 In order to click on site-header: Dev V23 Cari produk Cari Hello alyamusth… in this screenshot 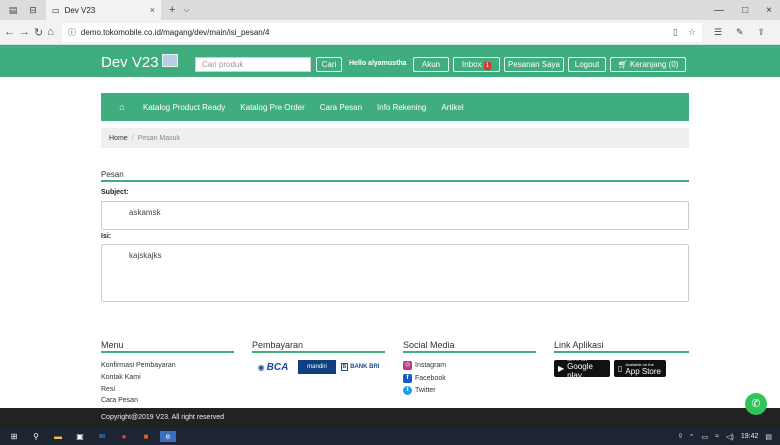, I will do `click(390, 61)`.